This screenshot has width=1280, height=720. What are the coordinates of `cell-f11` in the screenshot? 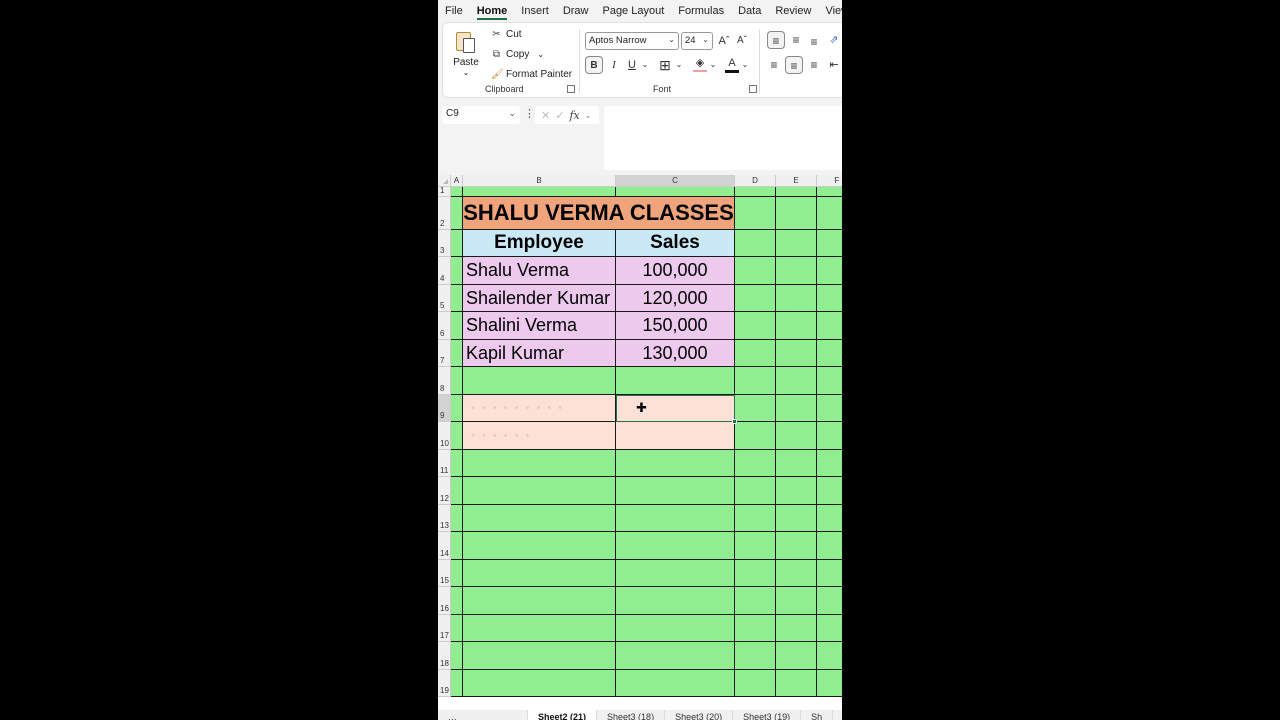 It's located at (829, 463).